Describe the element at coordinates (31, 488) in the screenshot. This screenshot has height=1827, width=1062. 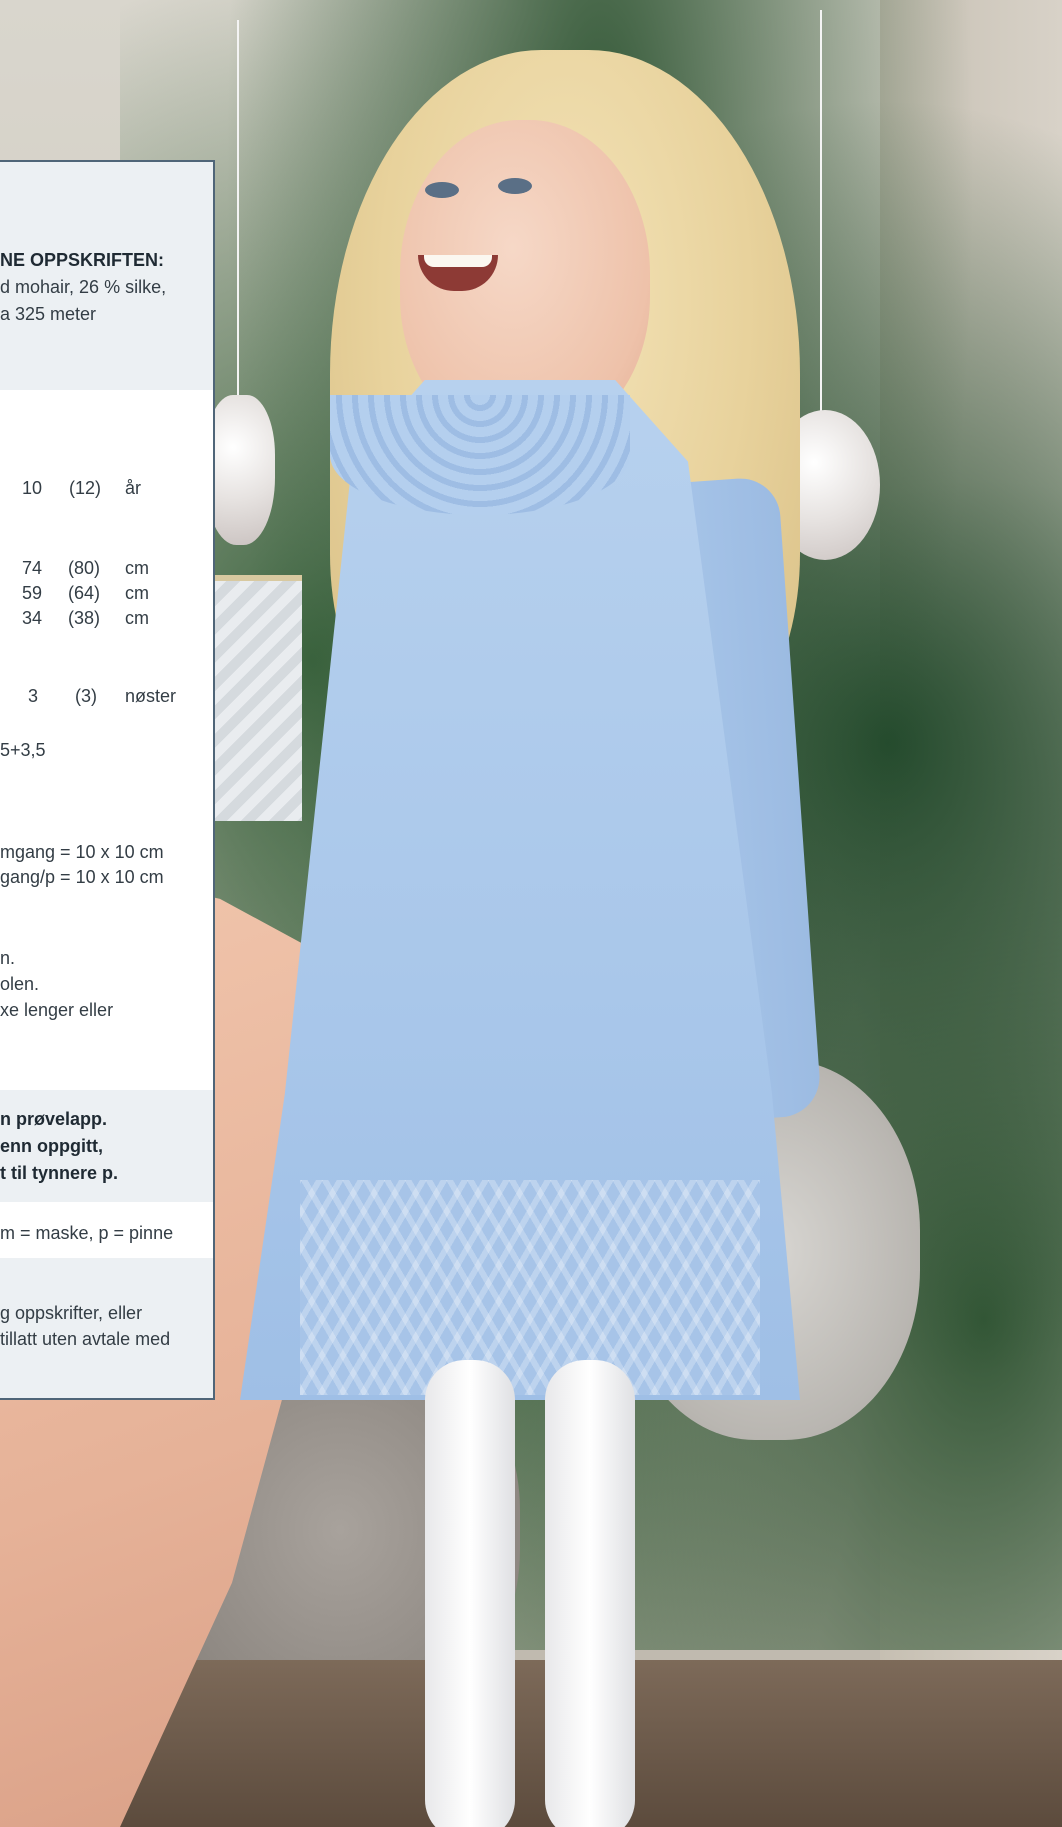
I see `size-value: 10` at that location.